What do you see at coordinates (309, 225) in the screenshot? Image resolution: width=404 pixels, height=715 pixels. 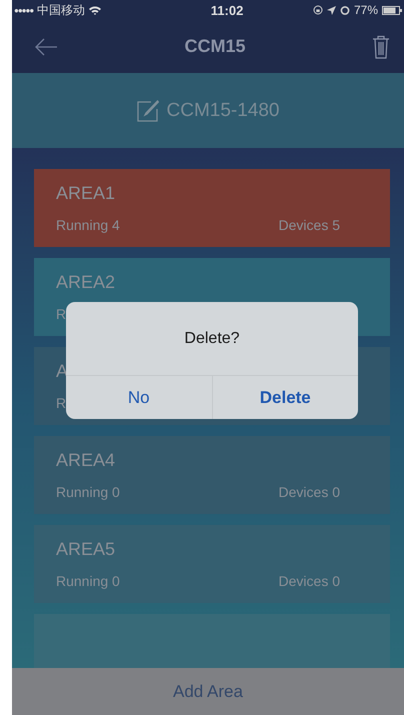 I see `device-count: Devices 5` at bounding box center [309, 225].